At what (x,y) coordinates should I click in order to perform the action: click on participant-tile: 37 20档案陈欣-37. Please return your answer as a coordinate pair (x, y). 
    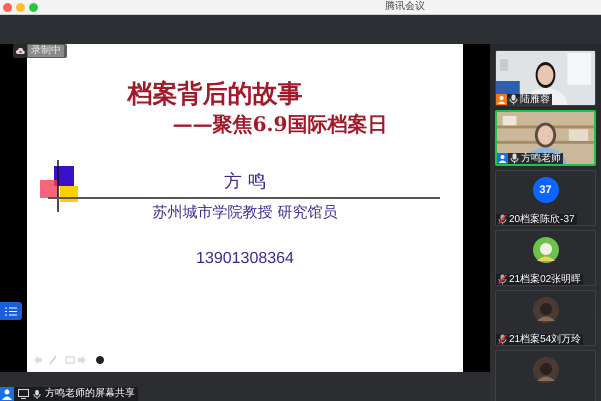
    Looking at the image, I should click on (545, 198).